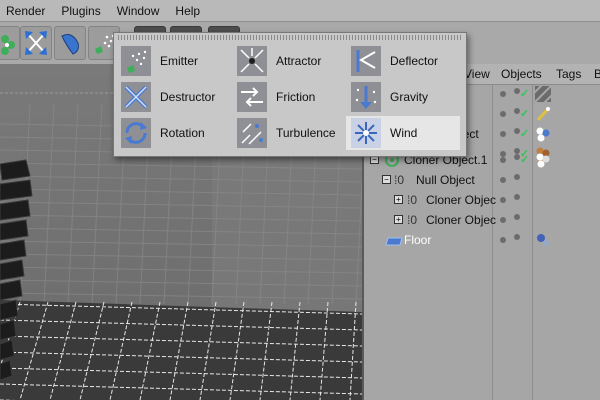 The height and width of the screenshot is (400, 600). What do you see at coordinates (597, 74) in the screenshot?
I see `tab-bookmarks: B` at bounding box center [597, 74].